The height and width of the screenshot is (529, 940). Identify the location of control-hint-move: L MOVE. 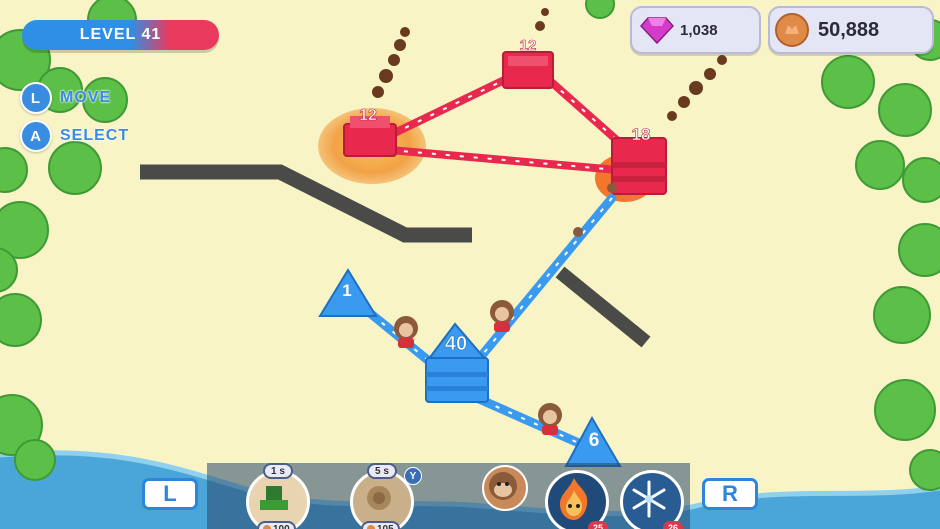
(65, 98).